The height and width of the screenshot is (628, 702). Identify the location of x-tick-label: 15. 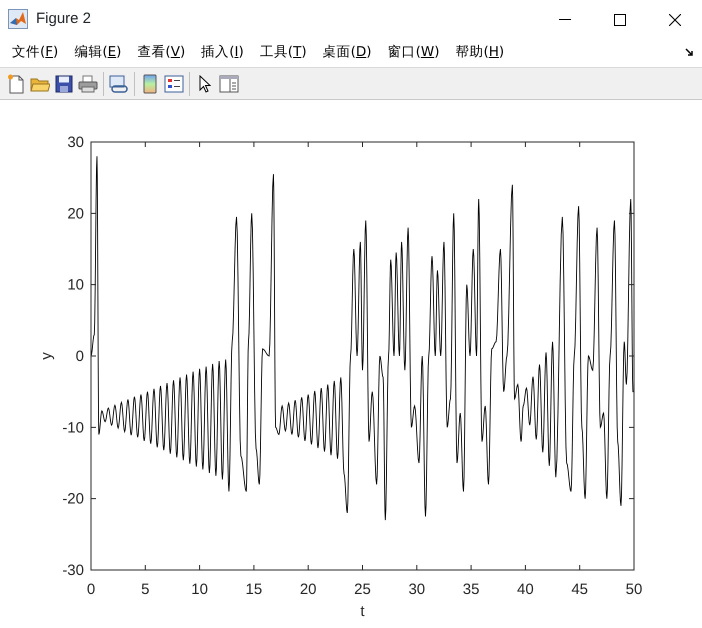
(254, 589).